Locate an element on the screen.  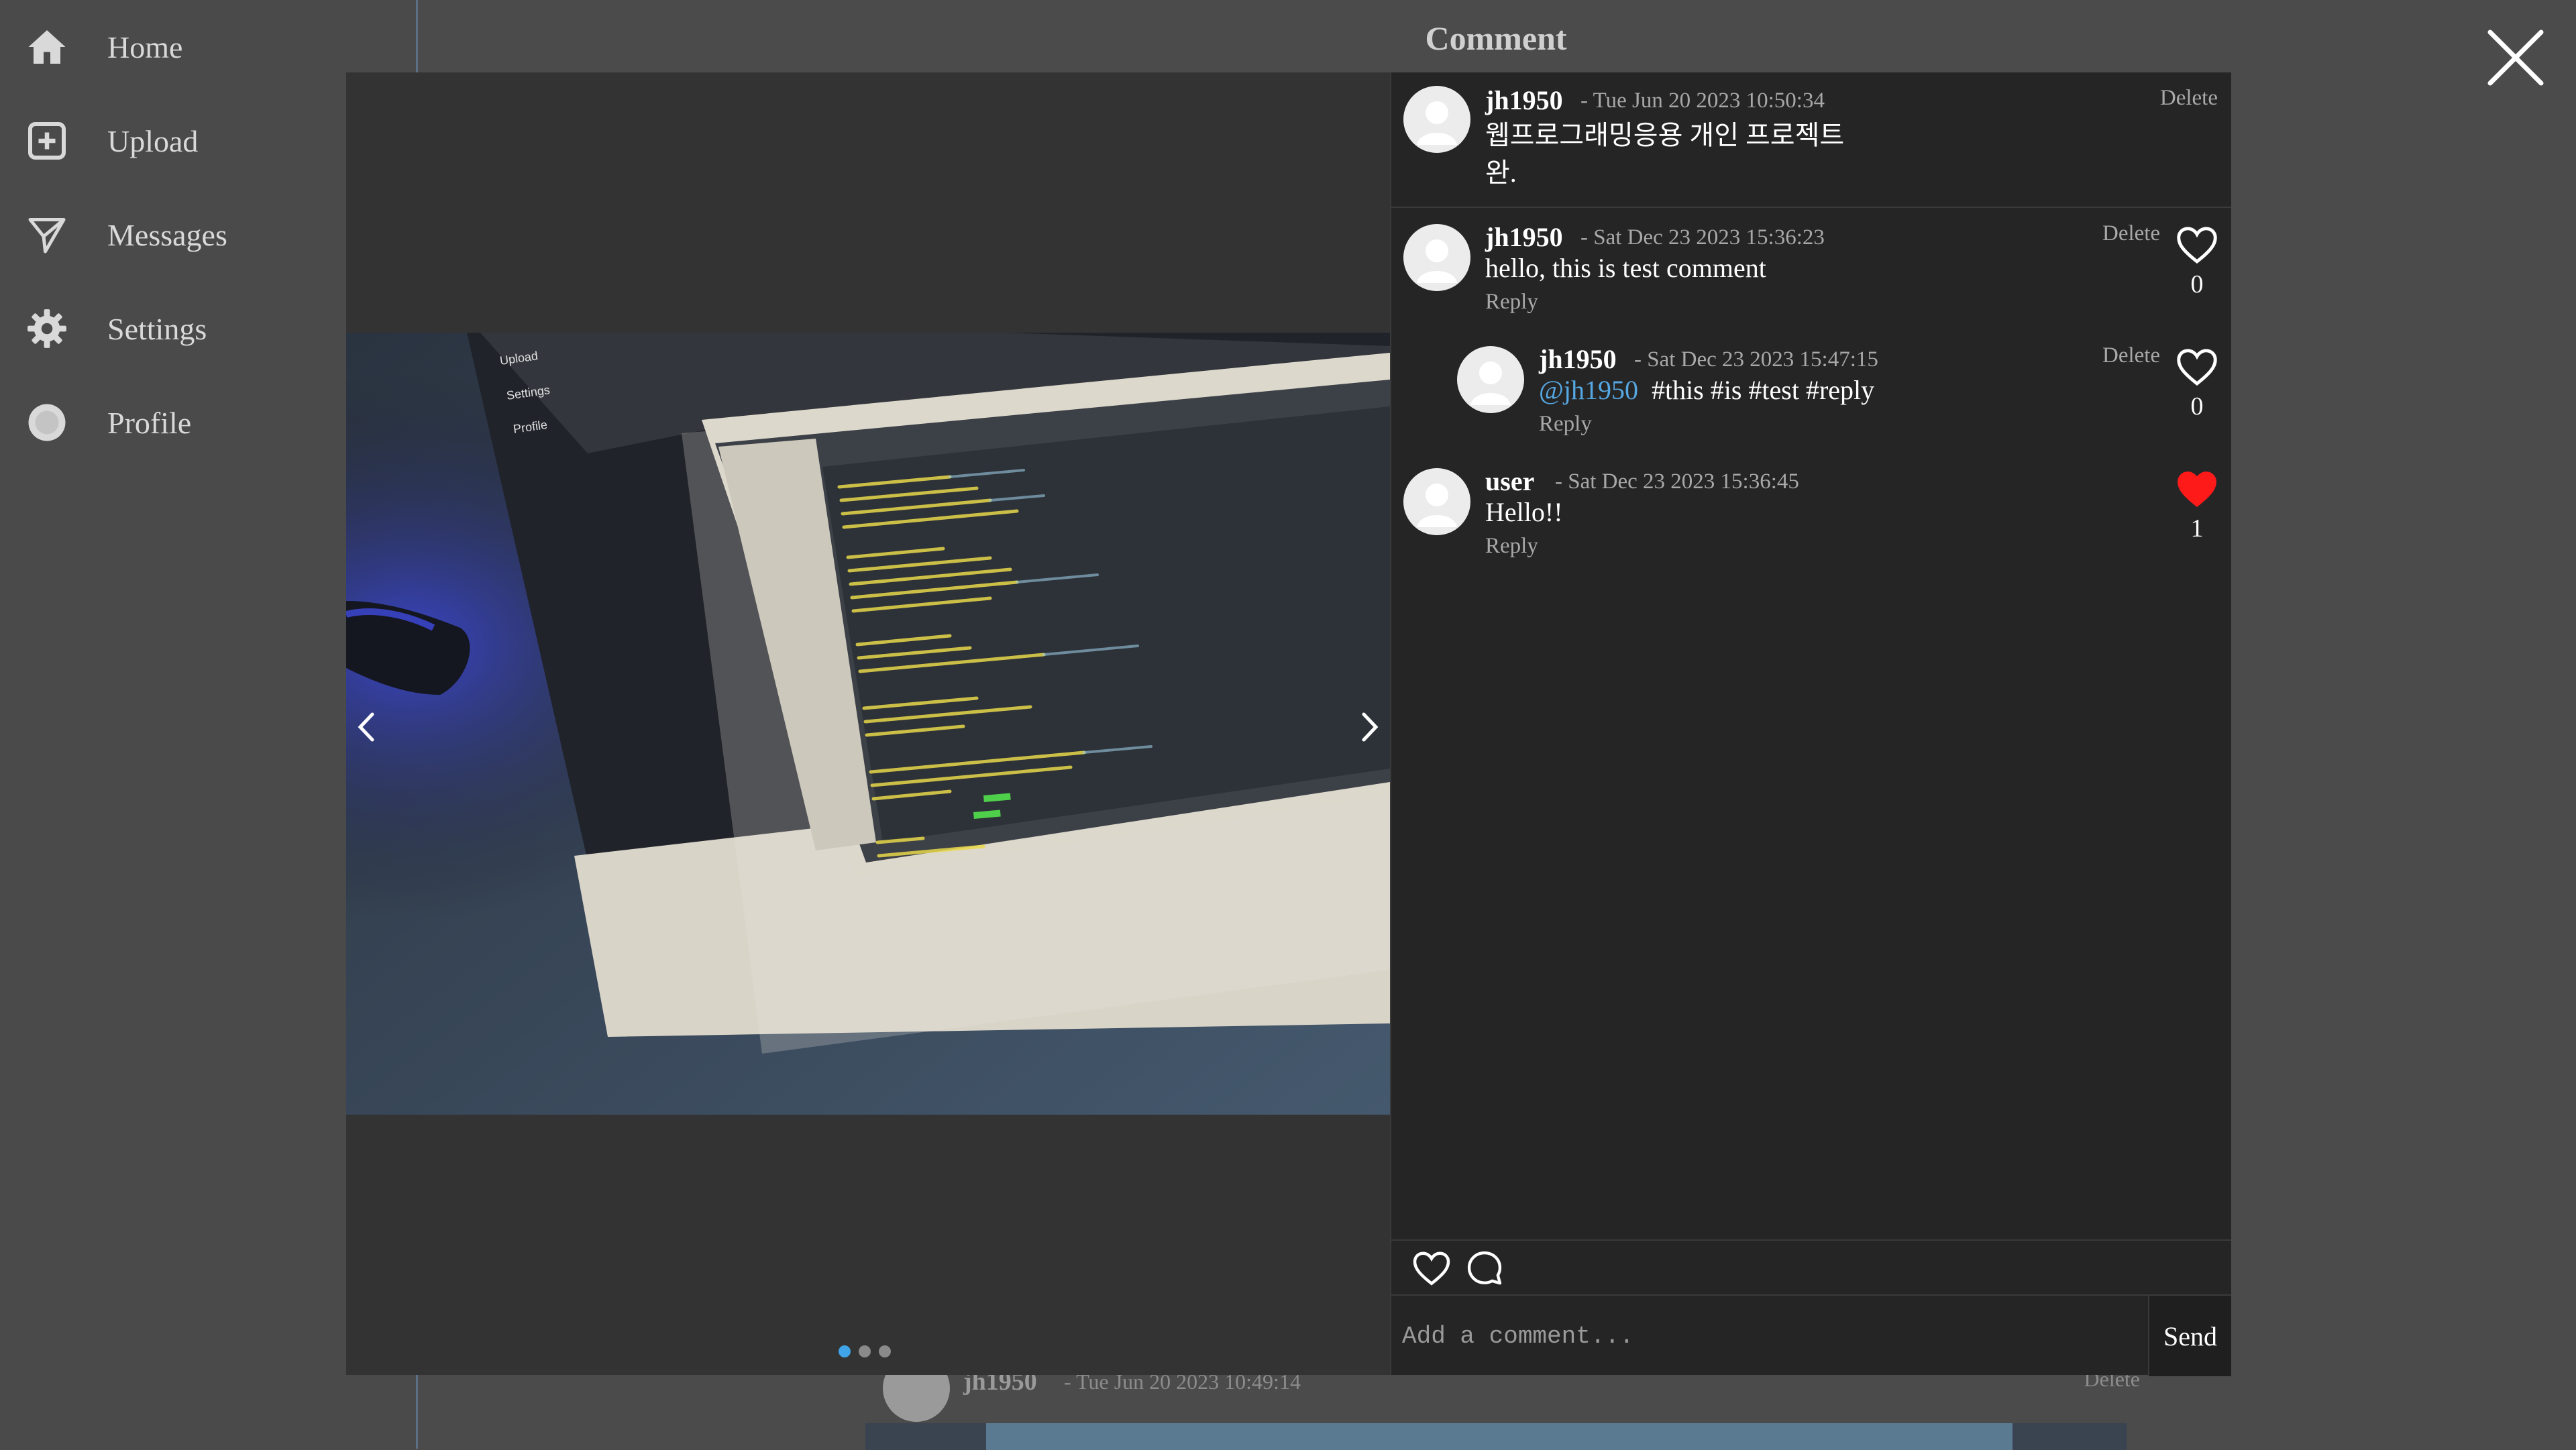
comment-hashtags: #this #is #test #reply is located at coordinates (1763, 390).